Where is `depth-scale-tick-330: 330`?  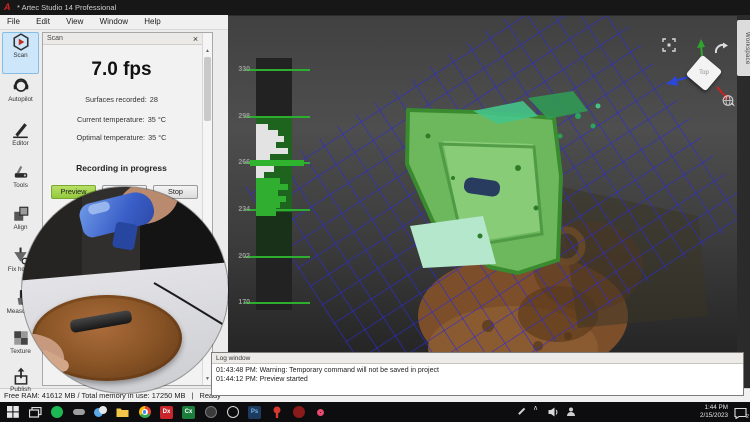
depth-scale-tick-330: 330 is located at coordinates (244, 69).